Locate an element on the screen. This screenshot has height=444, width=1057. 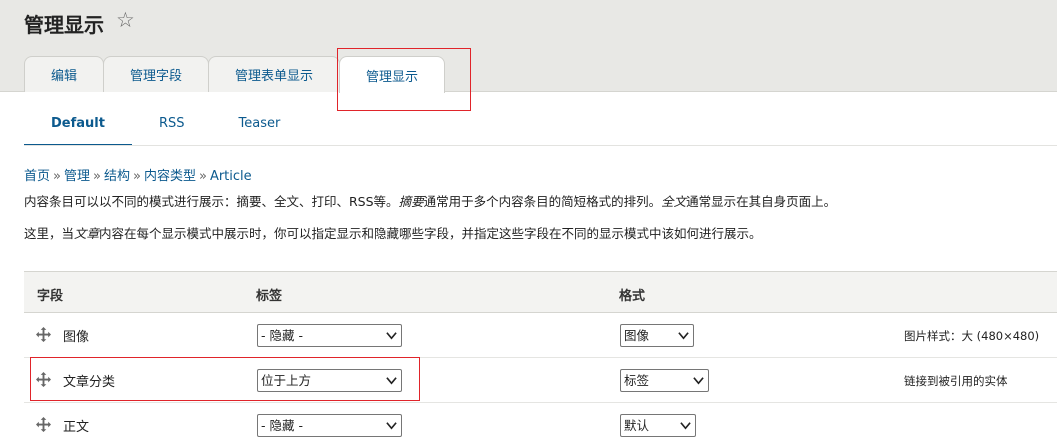
format-select: 图像 is located at coordinates (657, 335).